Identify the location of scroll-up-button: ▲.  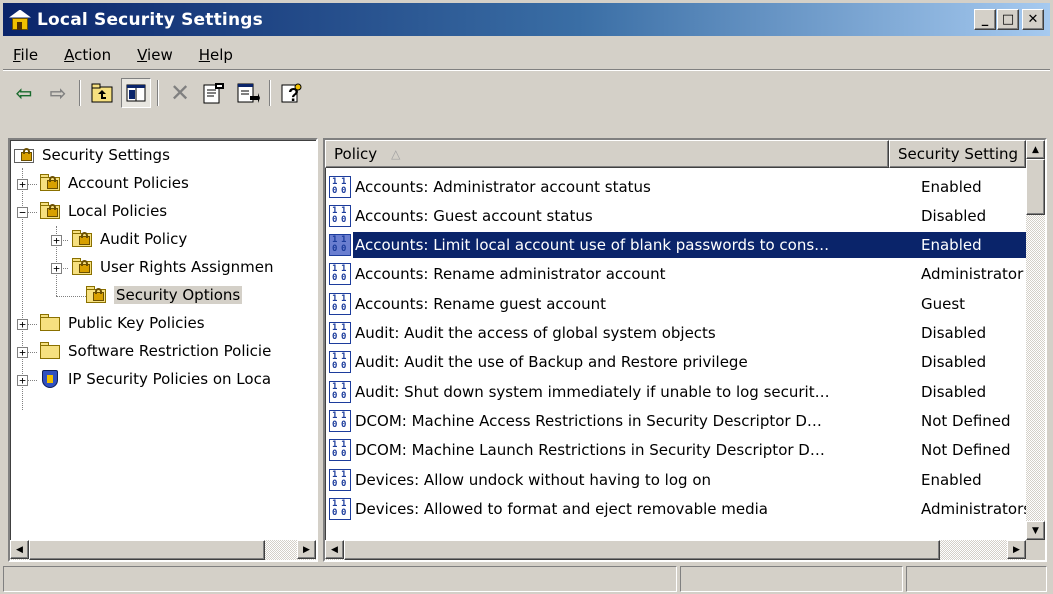
(1035, 149).